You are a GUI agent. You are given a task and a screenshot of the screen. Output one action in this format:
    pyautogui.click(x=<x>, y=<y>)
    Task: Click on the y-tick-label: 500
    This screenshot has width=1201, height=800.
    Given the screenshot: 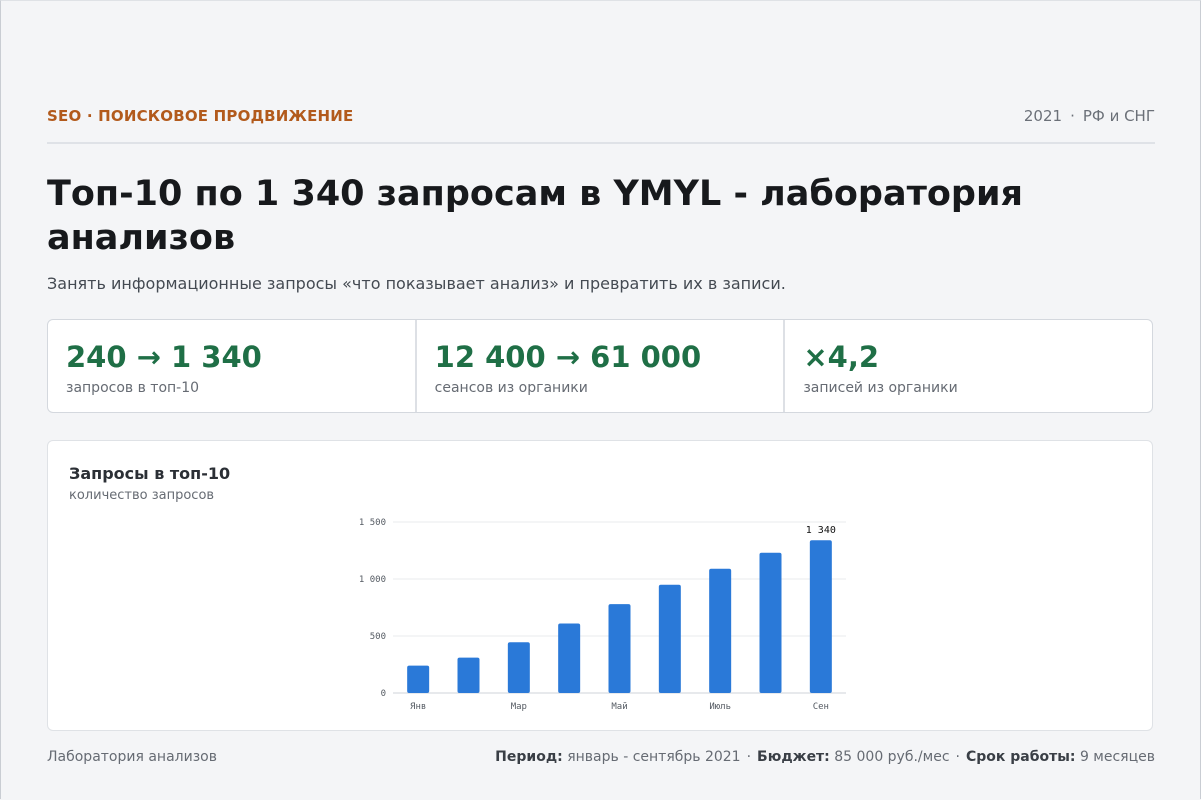 What is the action you would take?
    pyautogui.click(x=378, y=637)
    